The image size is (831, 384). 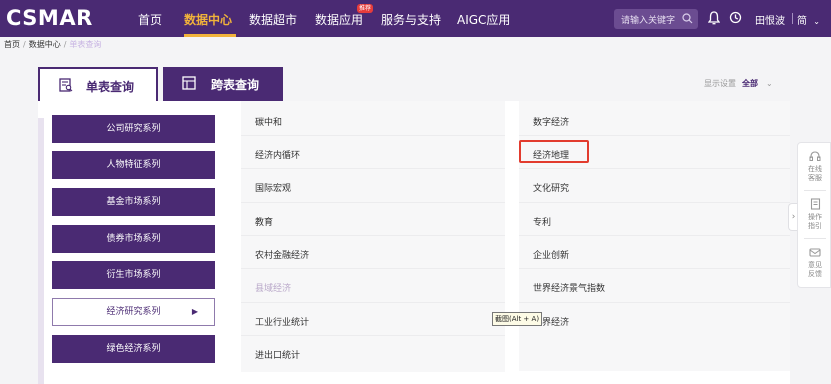 What do you see at coordinates (133, 202) in the screenshot?
I see `series-fund-market: 基金市场系列` at bounding box center [133, 202].